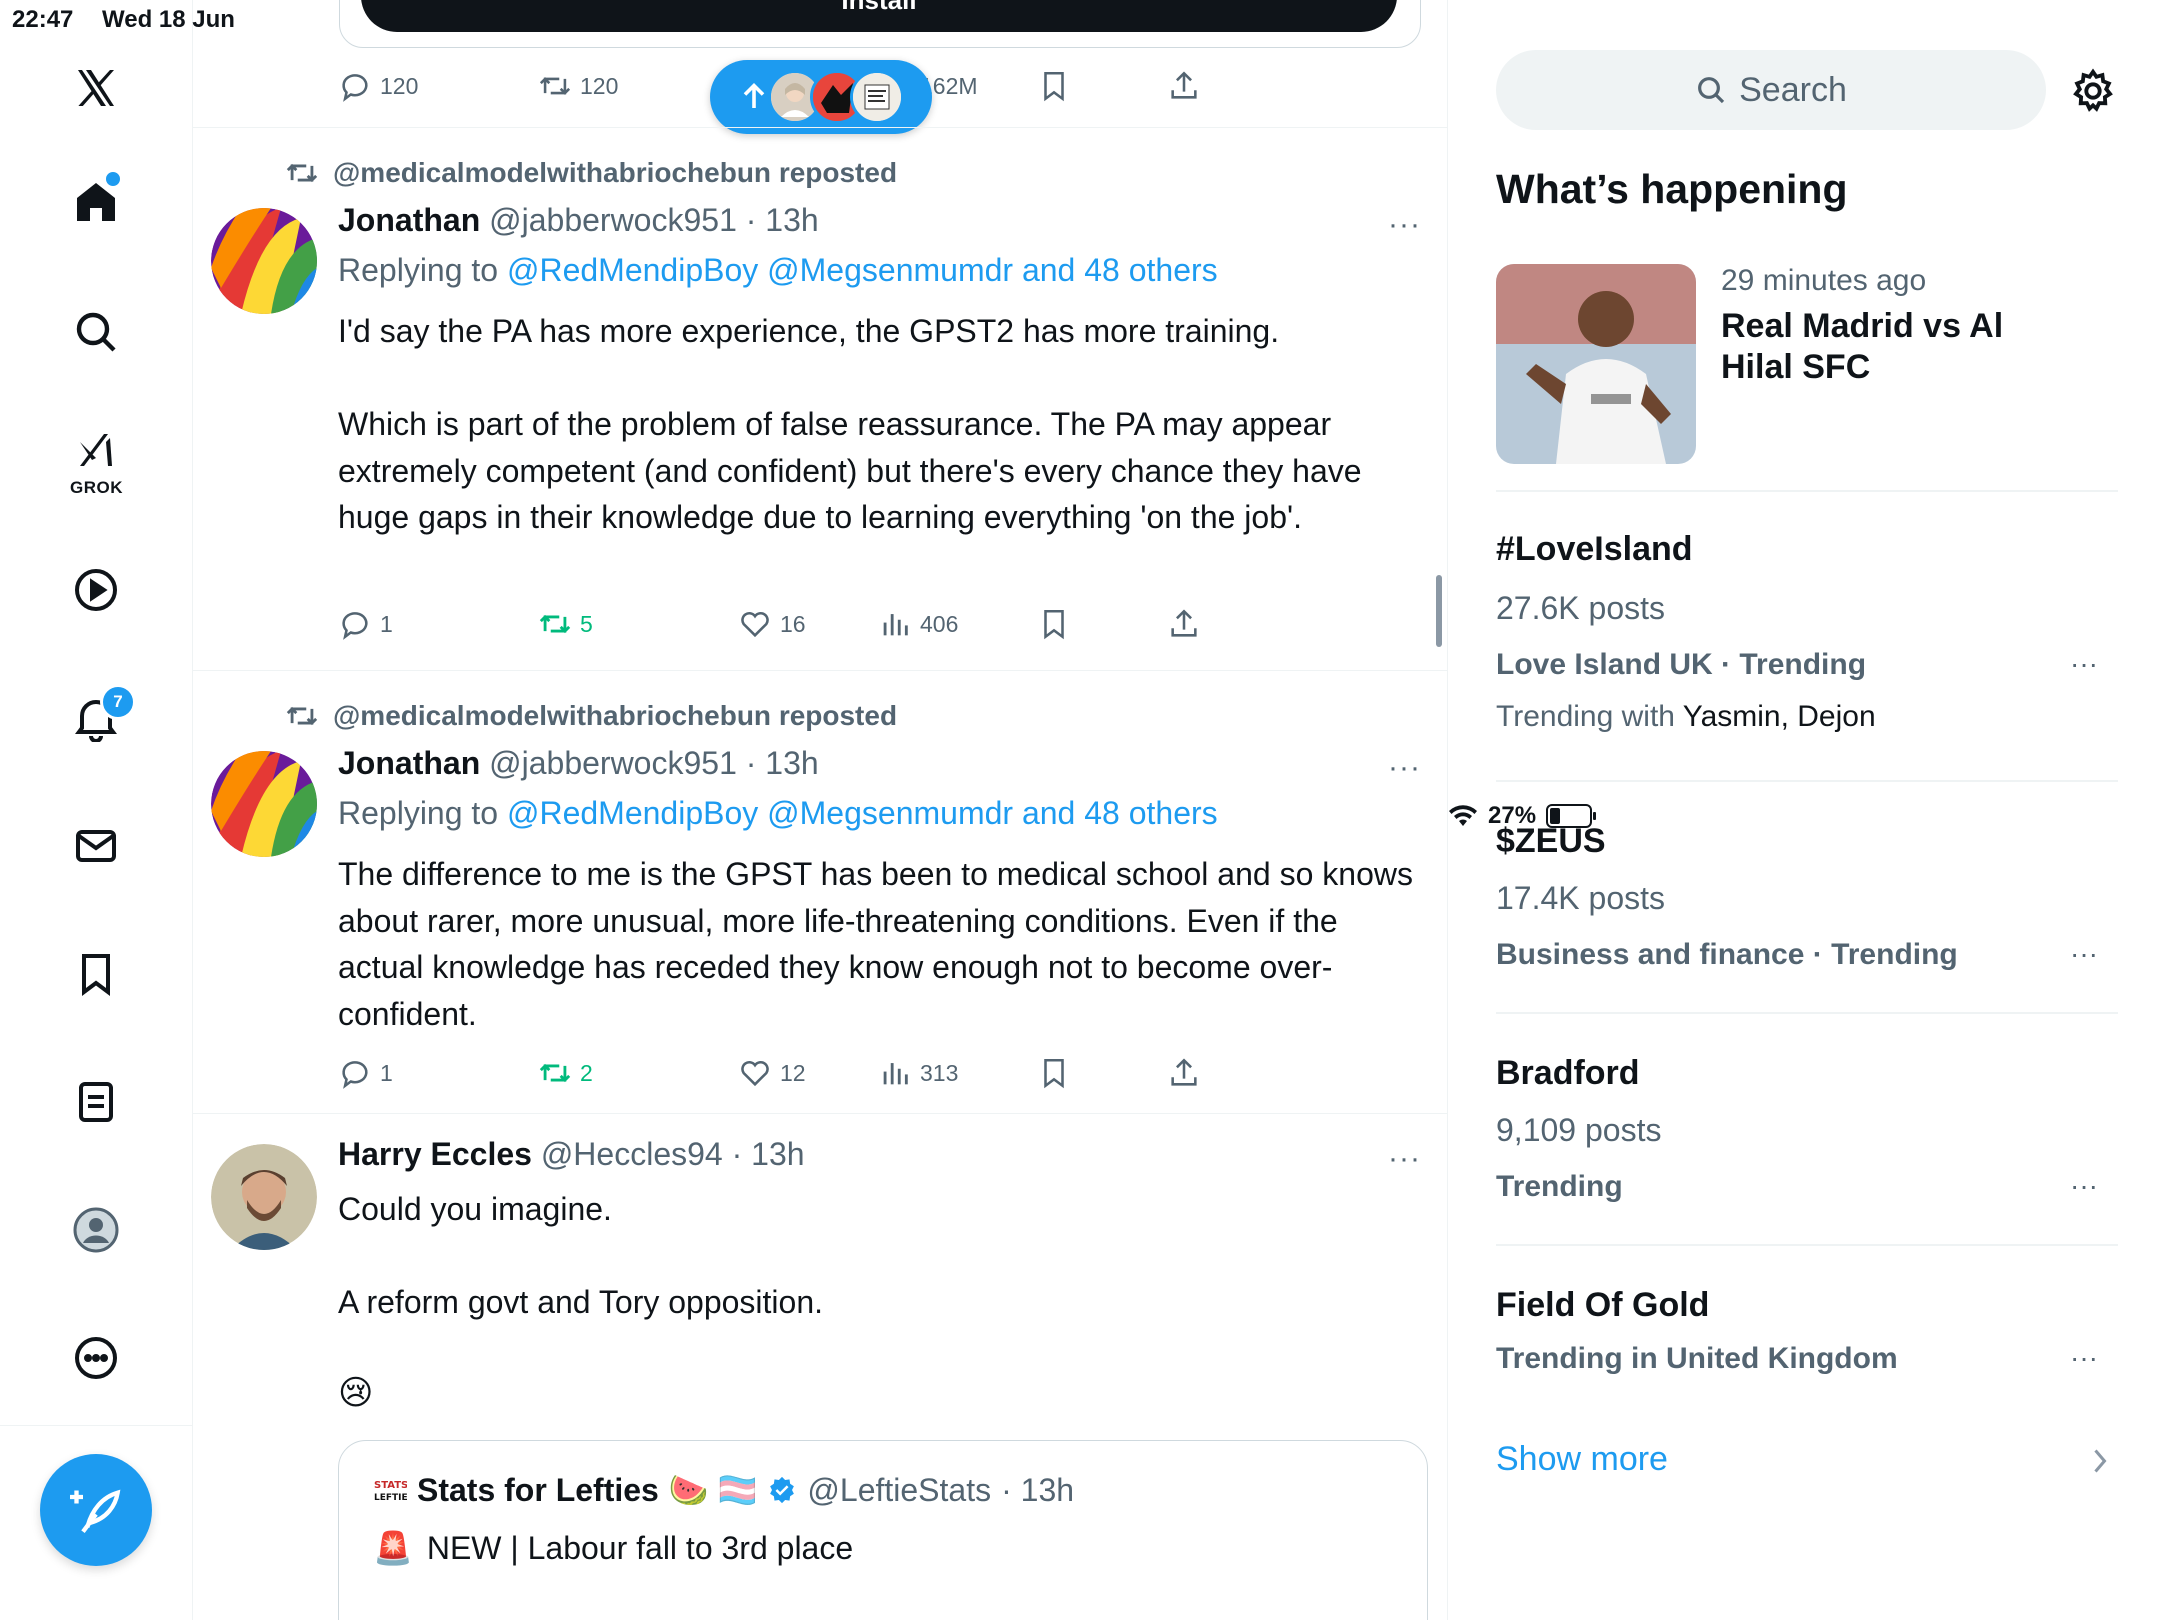 The image size is (2160, 1620). I want to click on share-icon, so click(1184, 1072).